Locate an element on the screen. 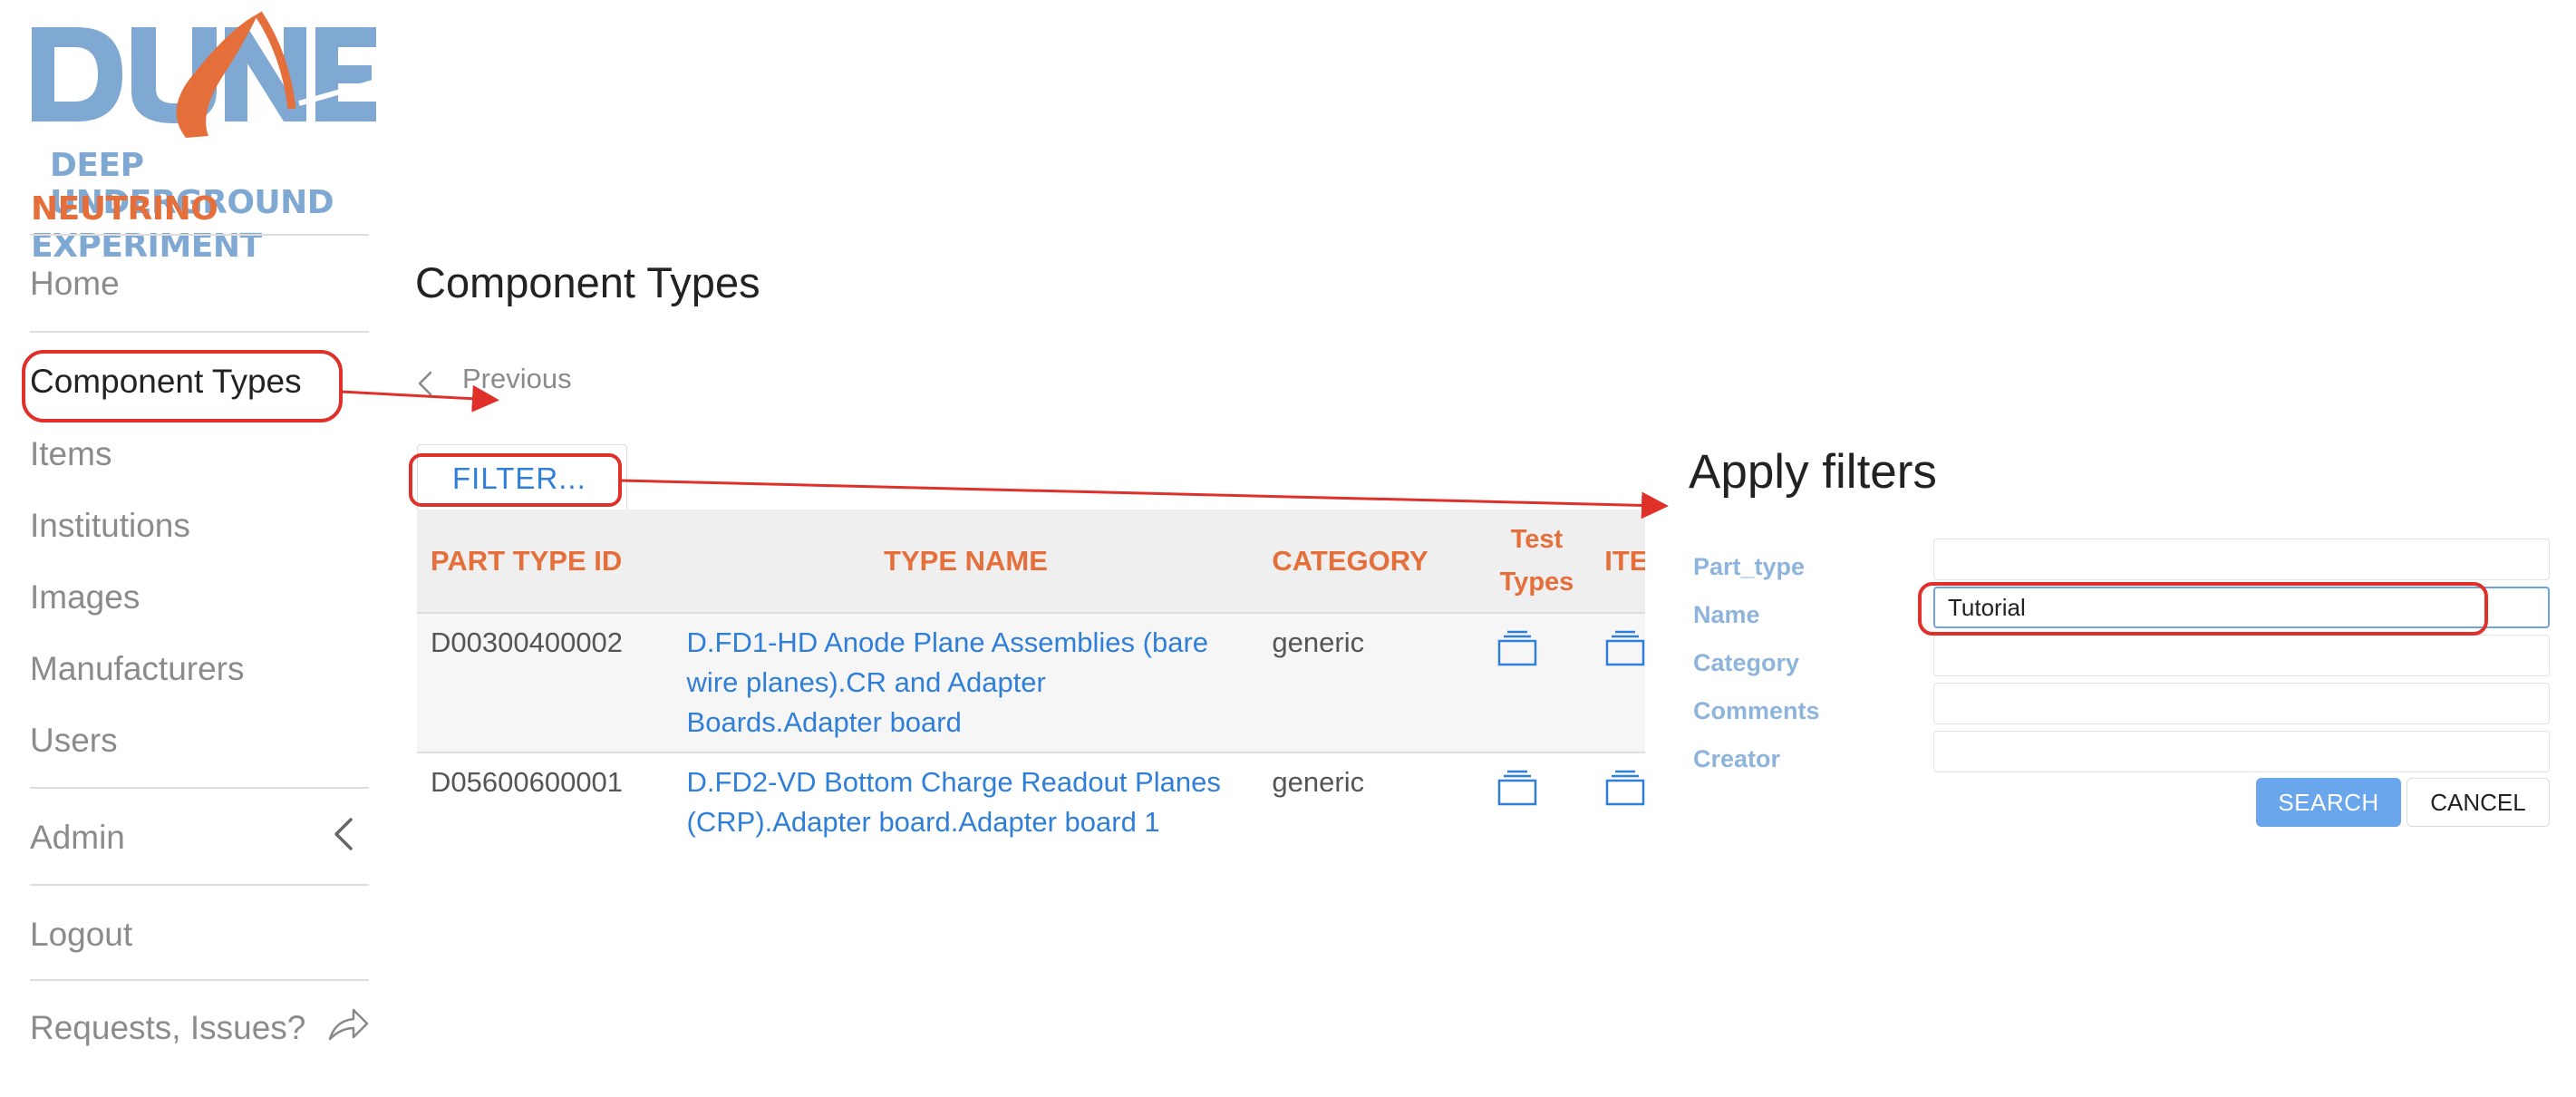 The height and width of the screenshot is (1097, 2576). dune-logo-mark is located at coordinates (204, 74).